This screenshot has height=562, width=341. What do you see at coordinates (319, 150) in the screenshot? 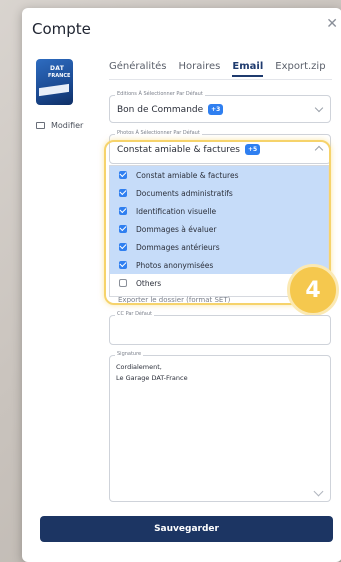
I see `chevron-up-icon` at bounding box center [319, 150].